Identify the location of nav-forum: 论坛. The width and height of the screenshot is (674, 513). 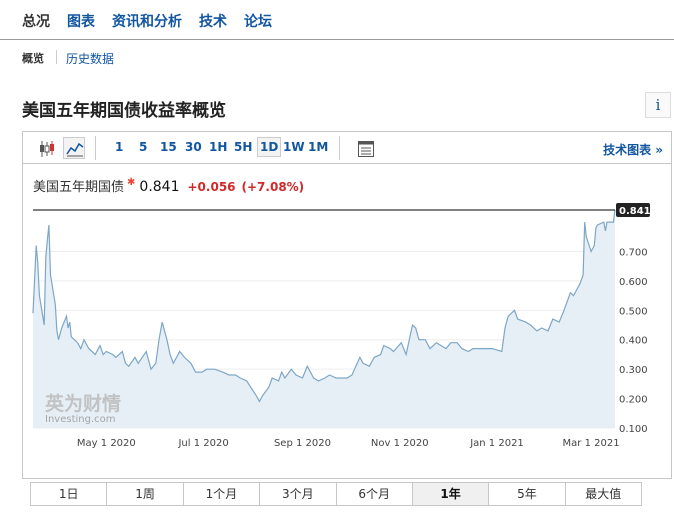
(258, 21).